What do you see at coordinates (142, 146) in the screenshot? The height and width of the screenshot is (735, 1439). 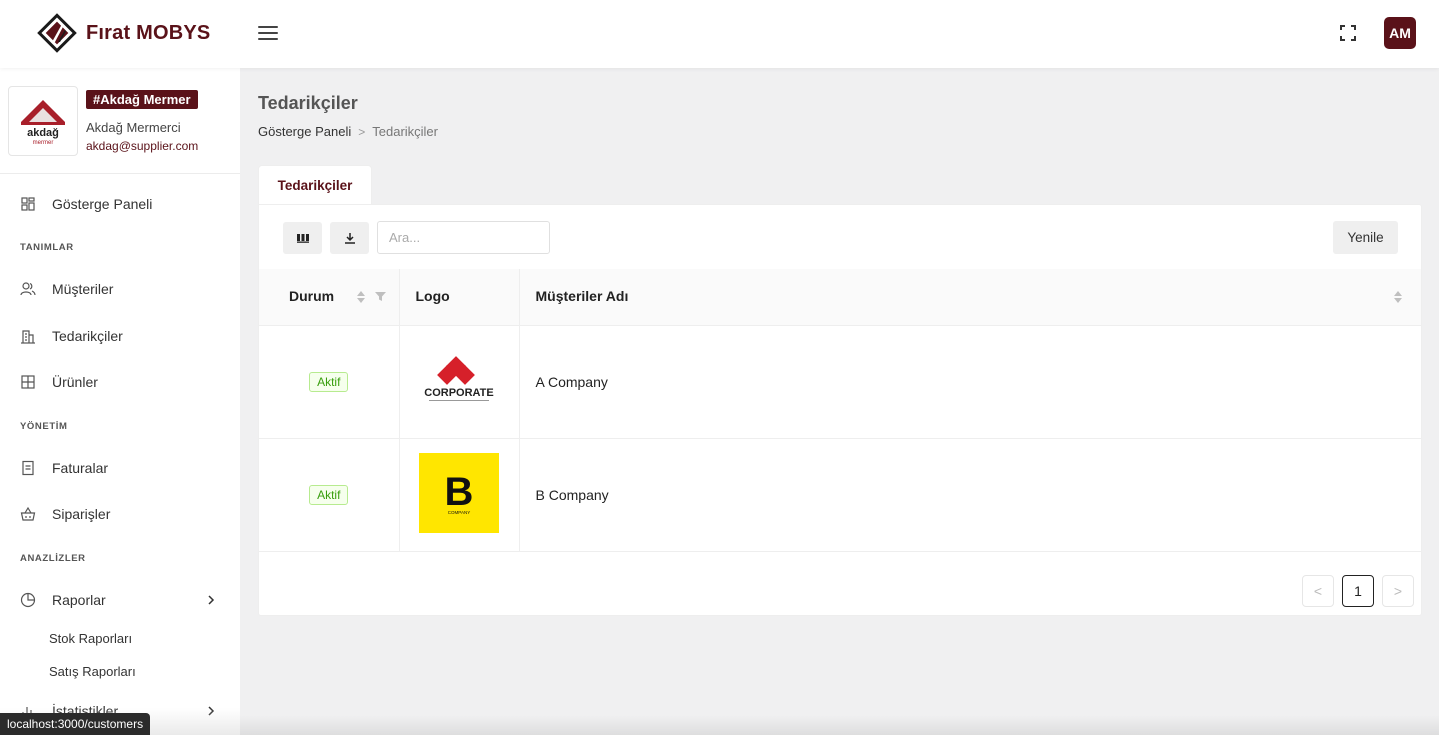 I see `supplier-email: akdag@supplier.com` at bounding box center [142, 146].